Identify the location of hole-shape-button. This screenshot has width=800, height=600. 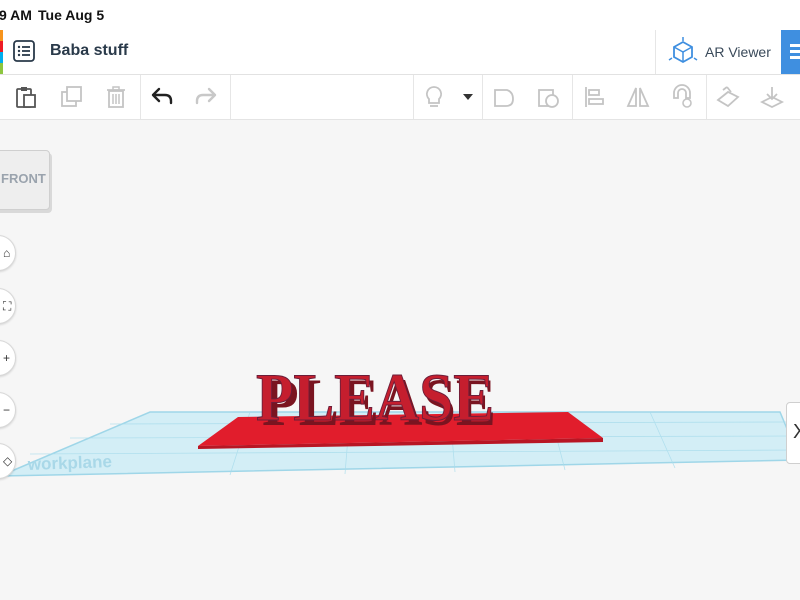
(548, 97).